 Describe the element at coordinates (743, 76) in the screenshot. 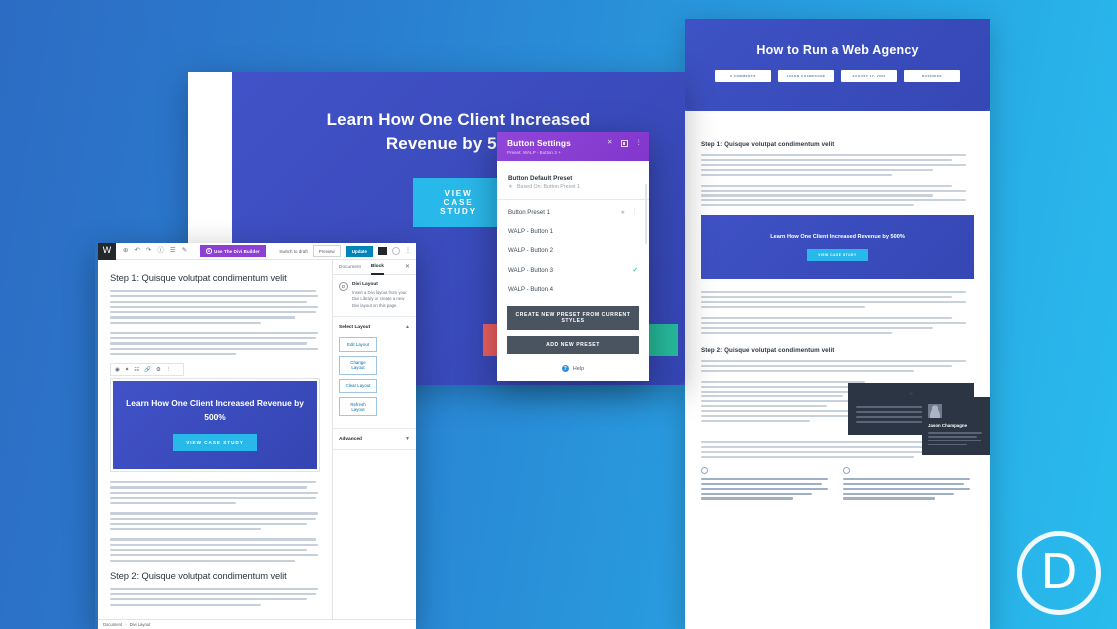

I see `meta-chip: 0 COMMENTS` at that location.